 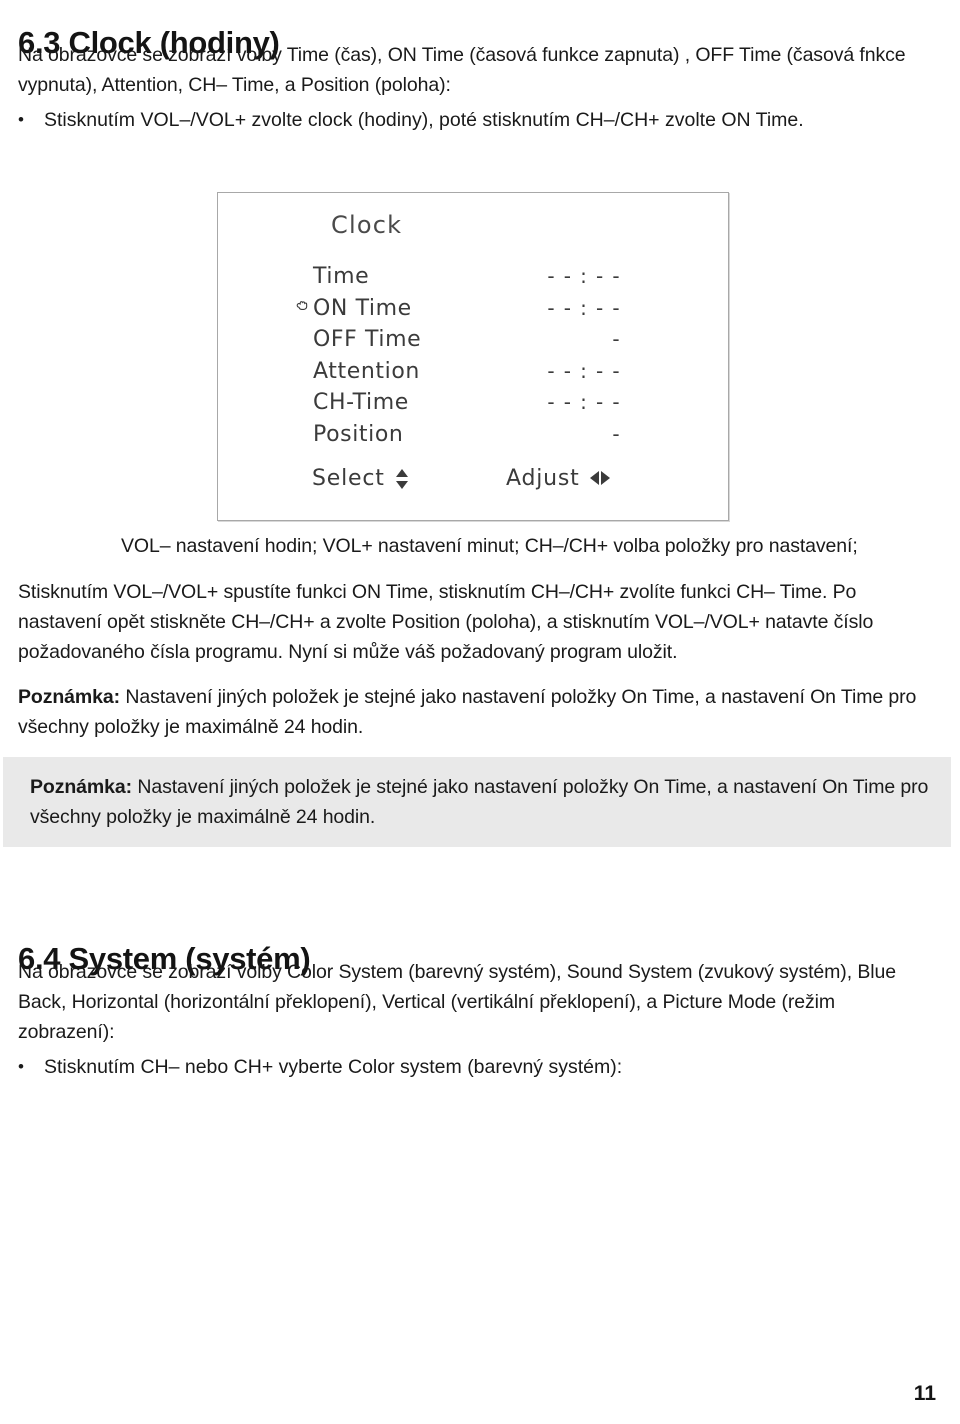 What do you see at coordinates (473, 372) in the screenshot?
I see `osd-row-attention: Attention - - : - -` at bounding box center [473, 372].